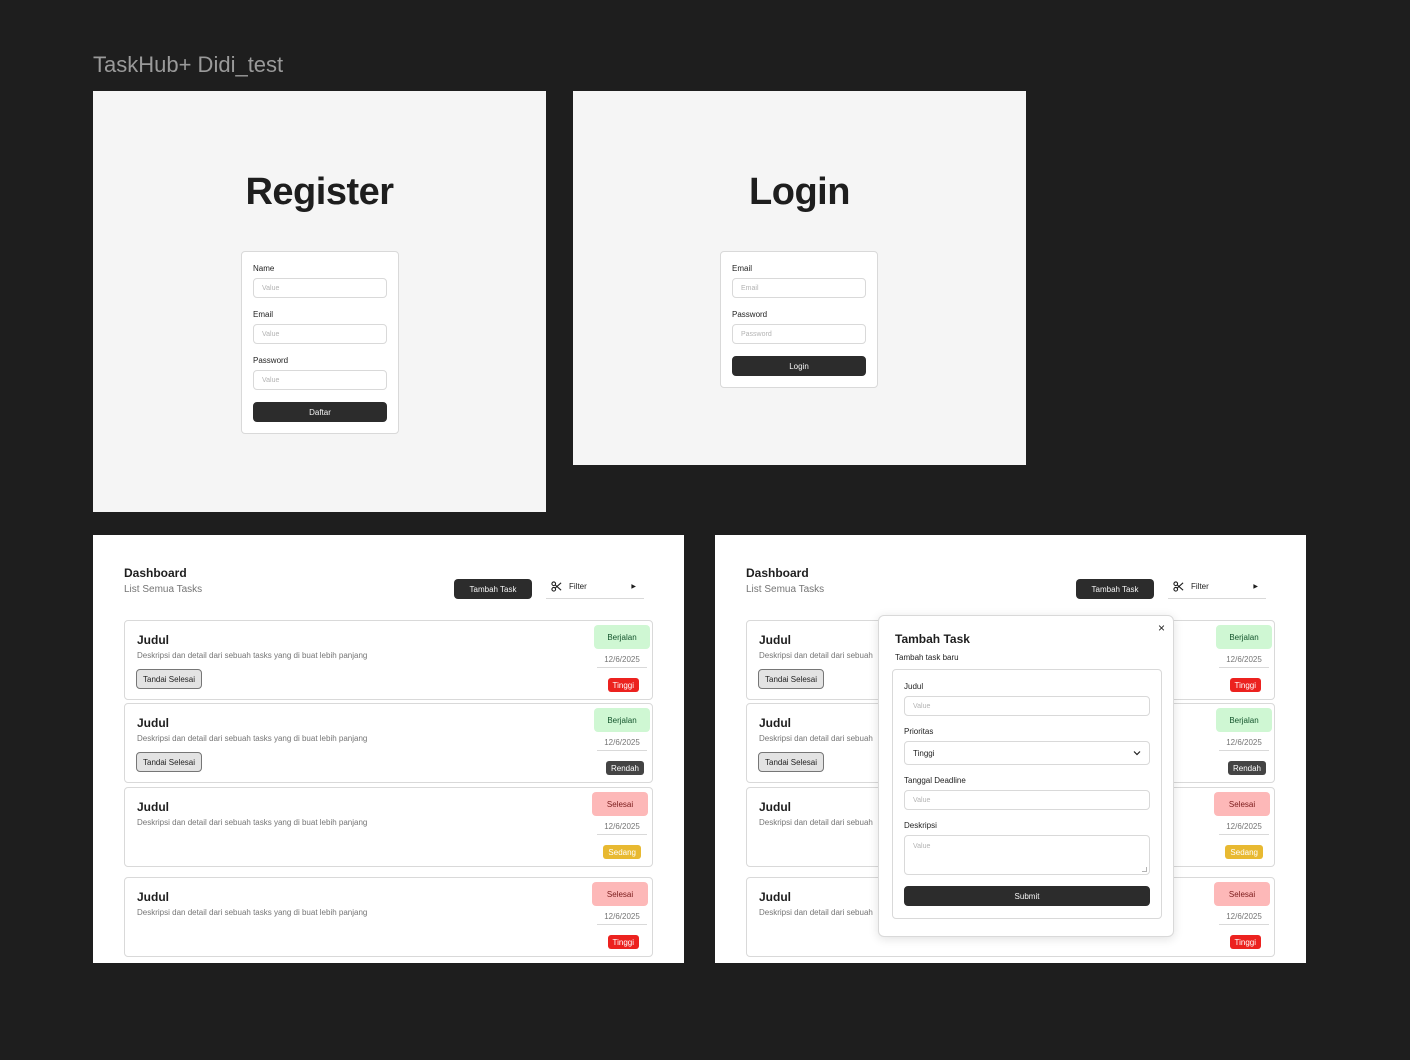 This screenshot has width=1410, height=1060. What do you see at coordinates (1137, 753) in the screenshot?
I see `chevron-down-icon` at bounding box center [1137, 753].